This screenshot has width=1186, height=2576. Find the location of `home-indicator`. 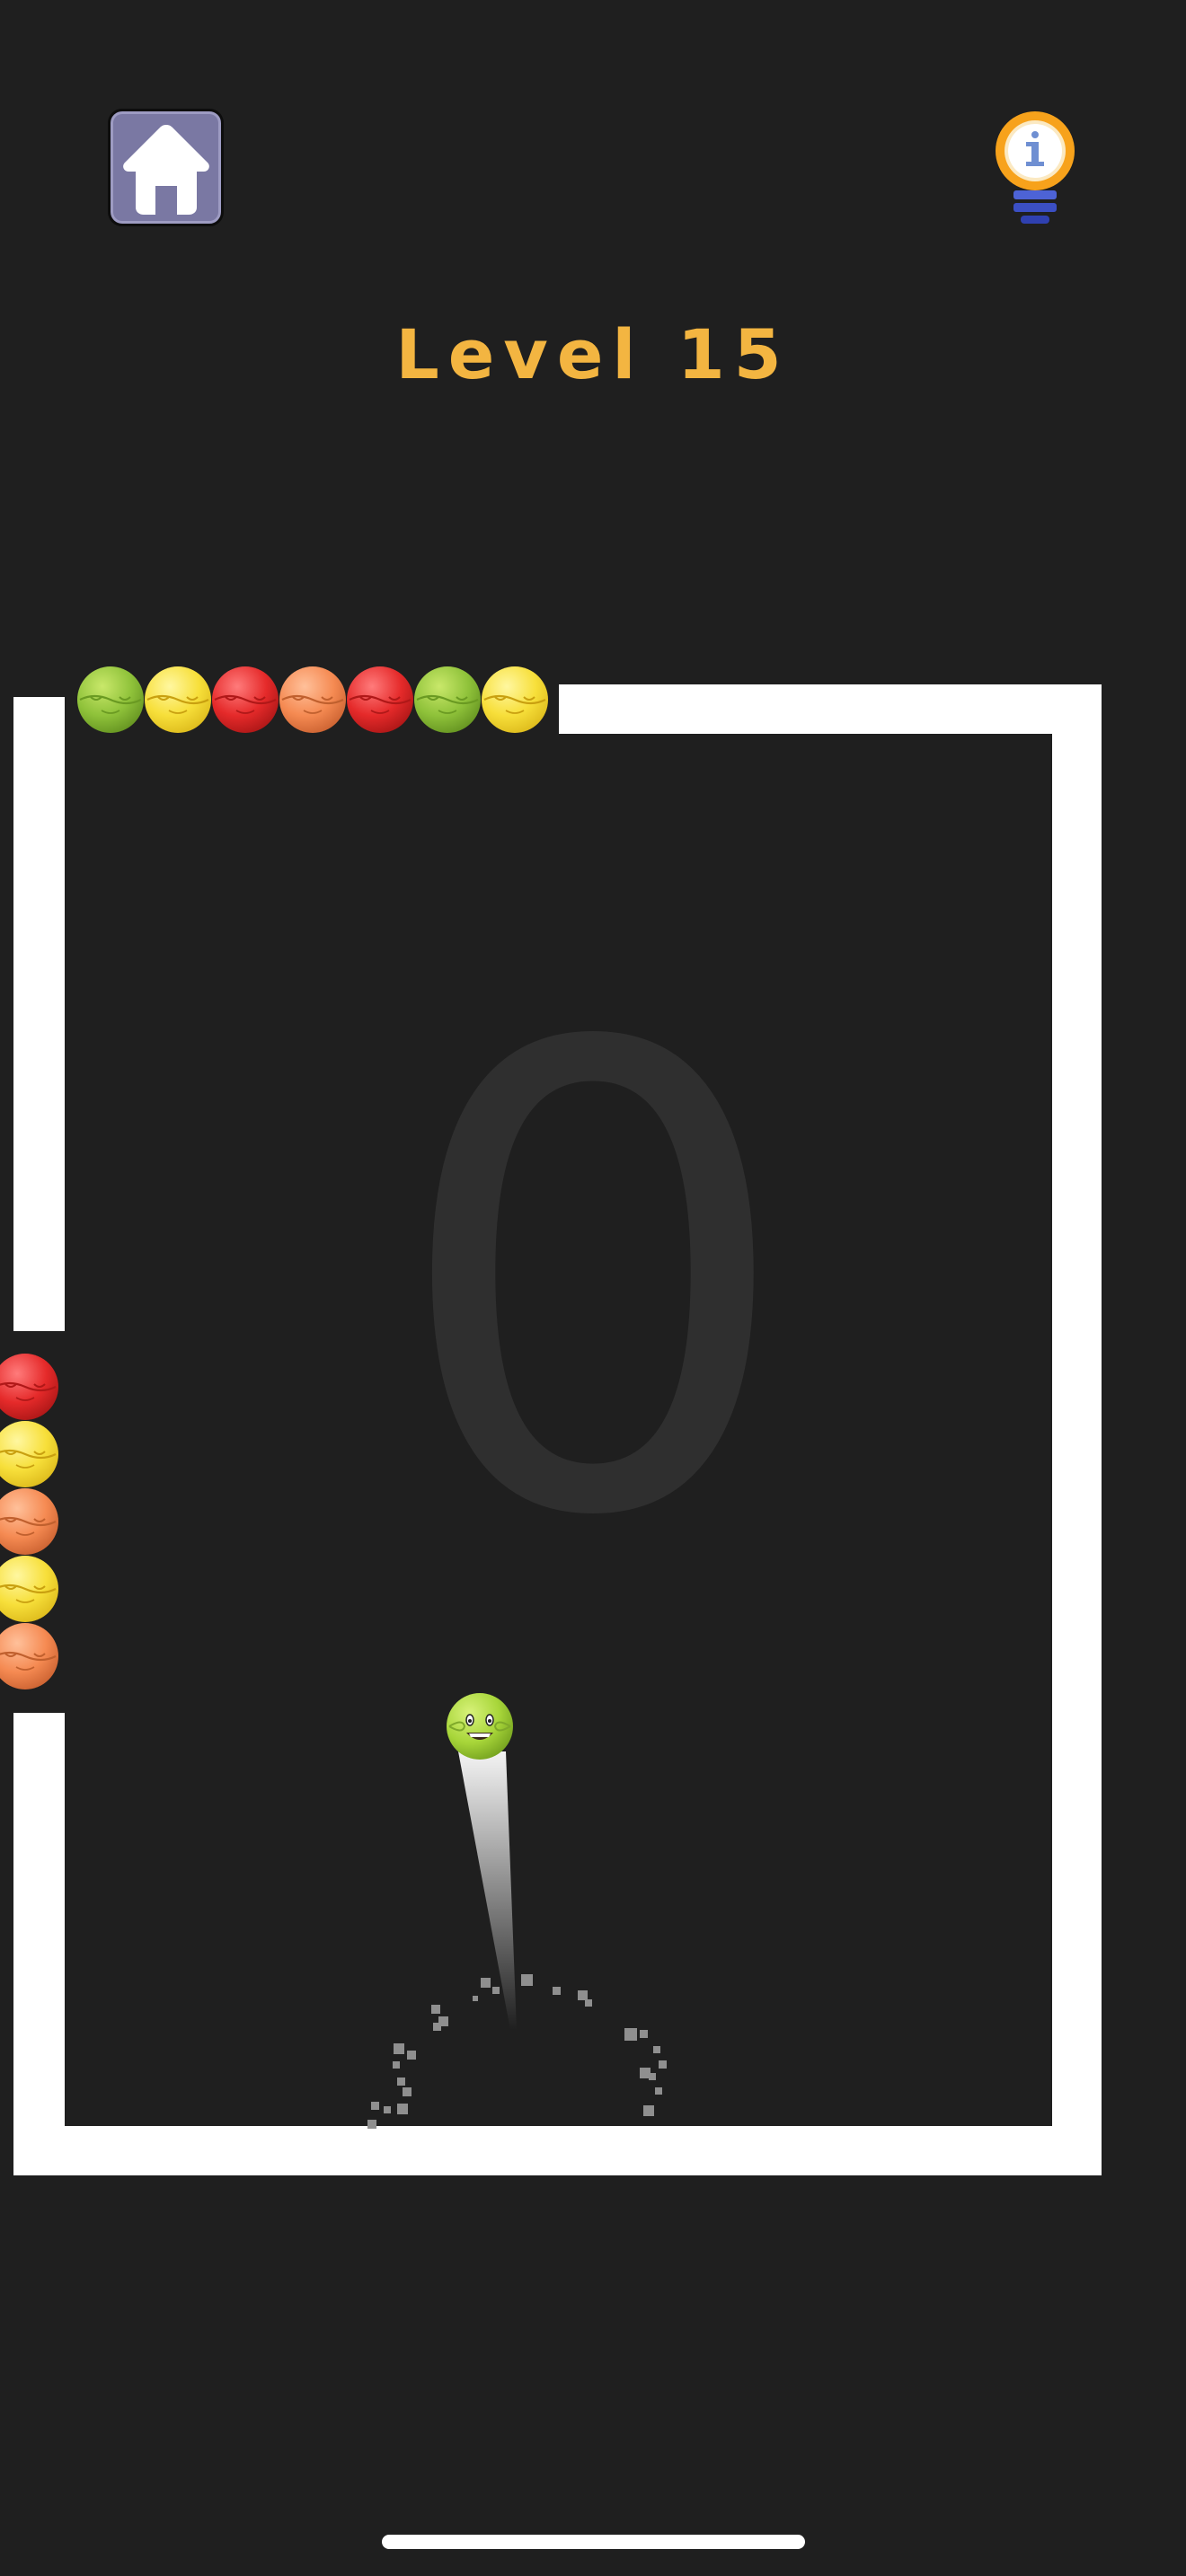

home-indicator is located at coordinates (593, 2542).